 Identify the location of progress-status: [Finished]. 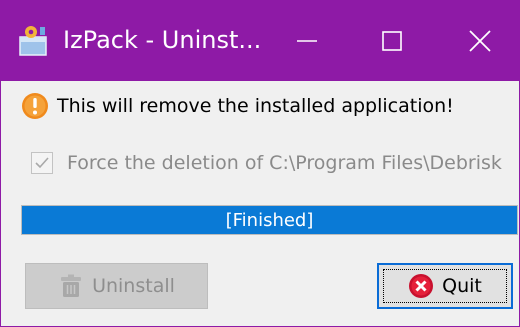
(269, 220).